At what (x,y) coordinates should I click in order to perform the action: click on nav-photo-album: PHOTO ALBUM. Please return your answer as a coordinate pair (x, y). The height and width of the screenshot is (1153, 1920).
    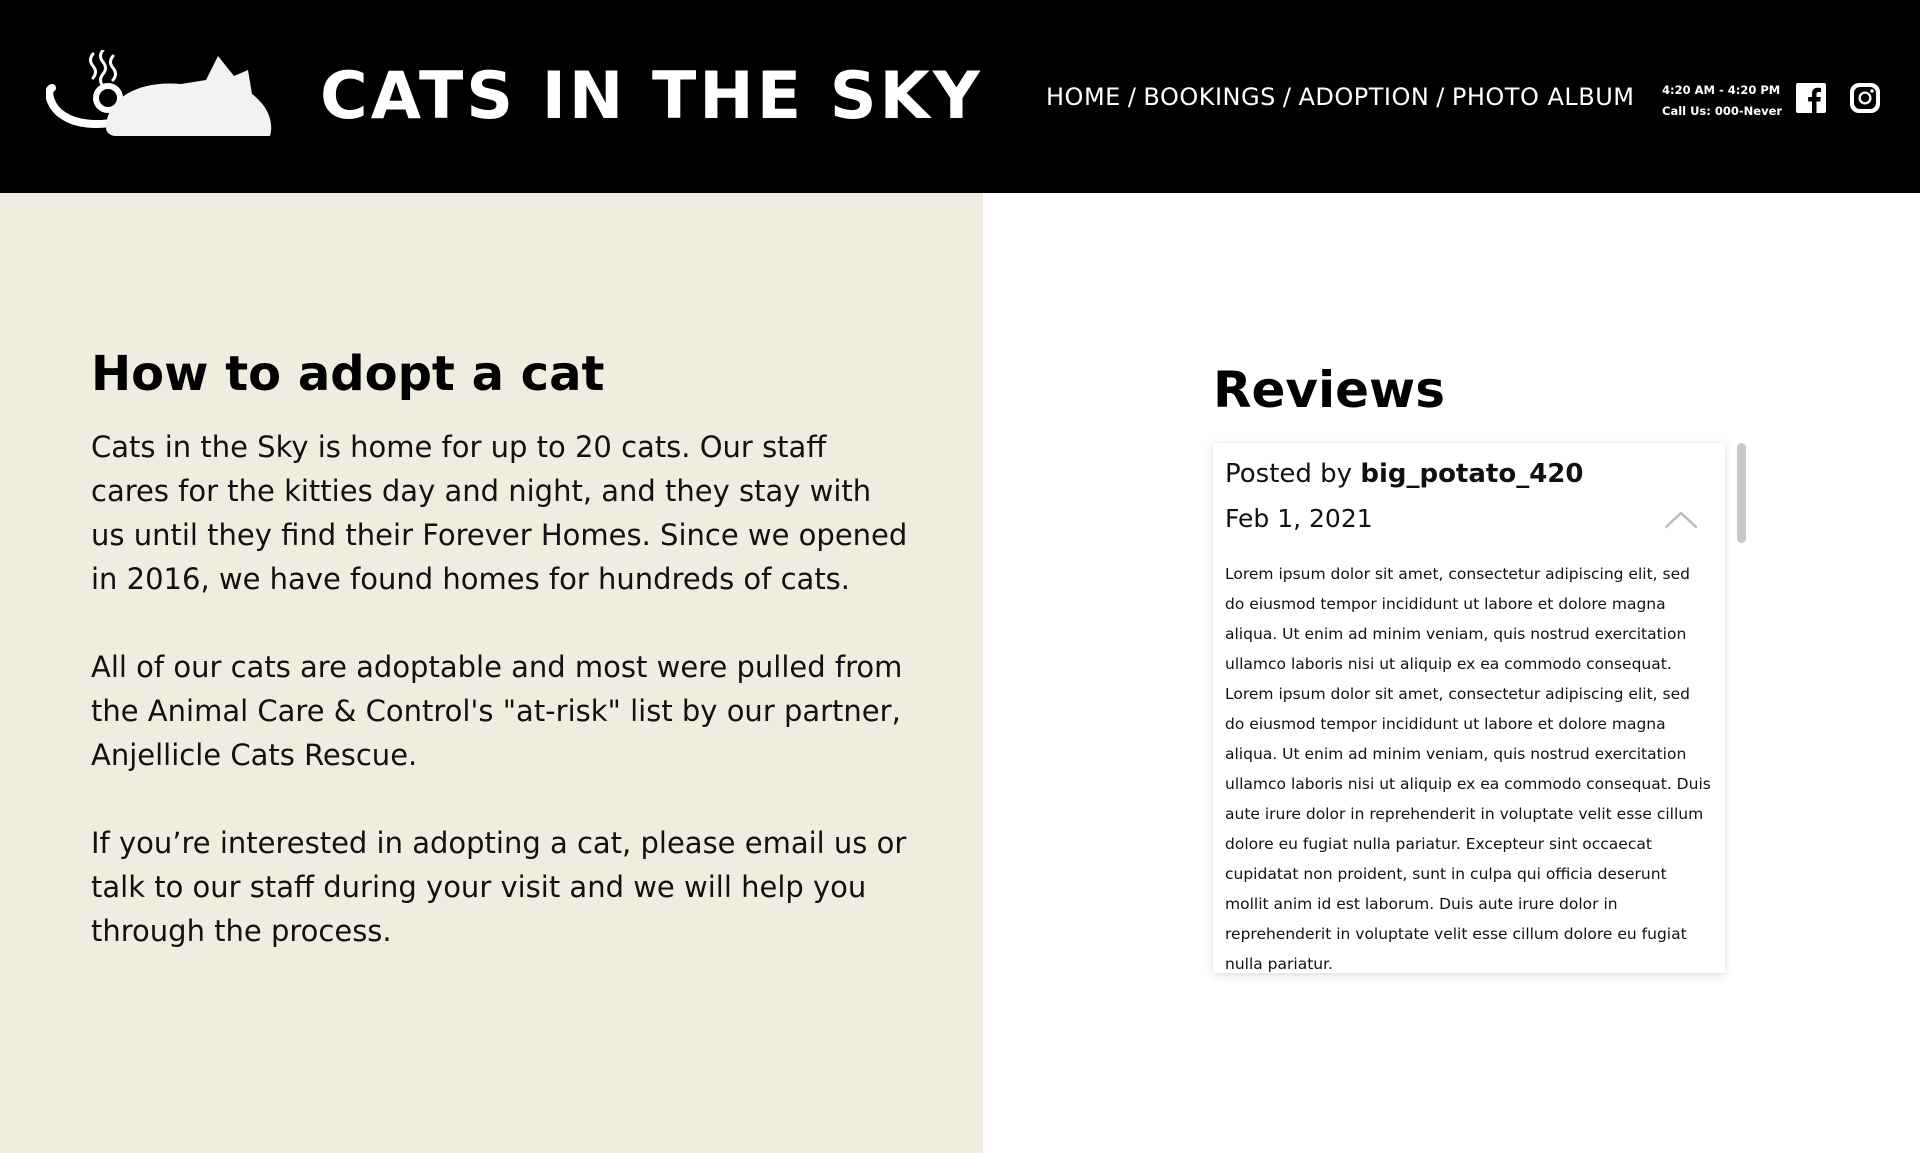
    Looking at the image, I should click on (1543, 97).